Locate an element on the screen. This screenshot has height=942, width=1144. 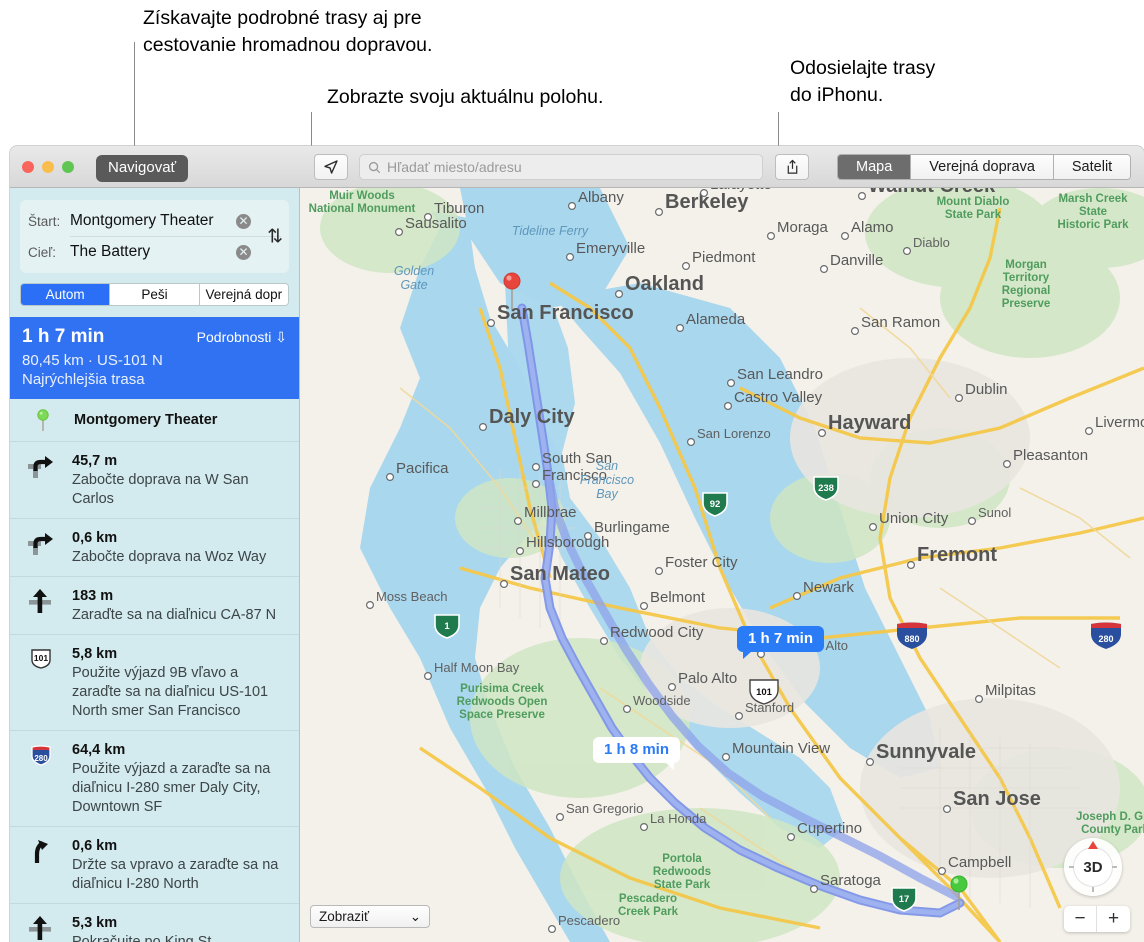
map-city-label: La Honda is located at coordinates (678, 818).